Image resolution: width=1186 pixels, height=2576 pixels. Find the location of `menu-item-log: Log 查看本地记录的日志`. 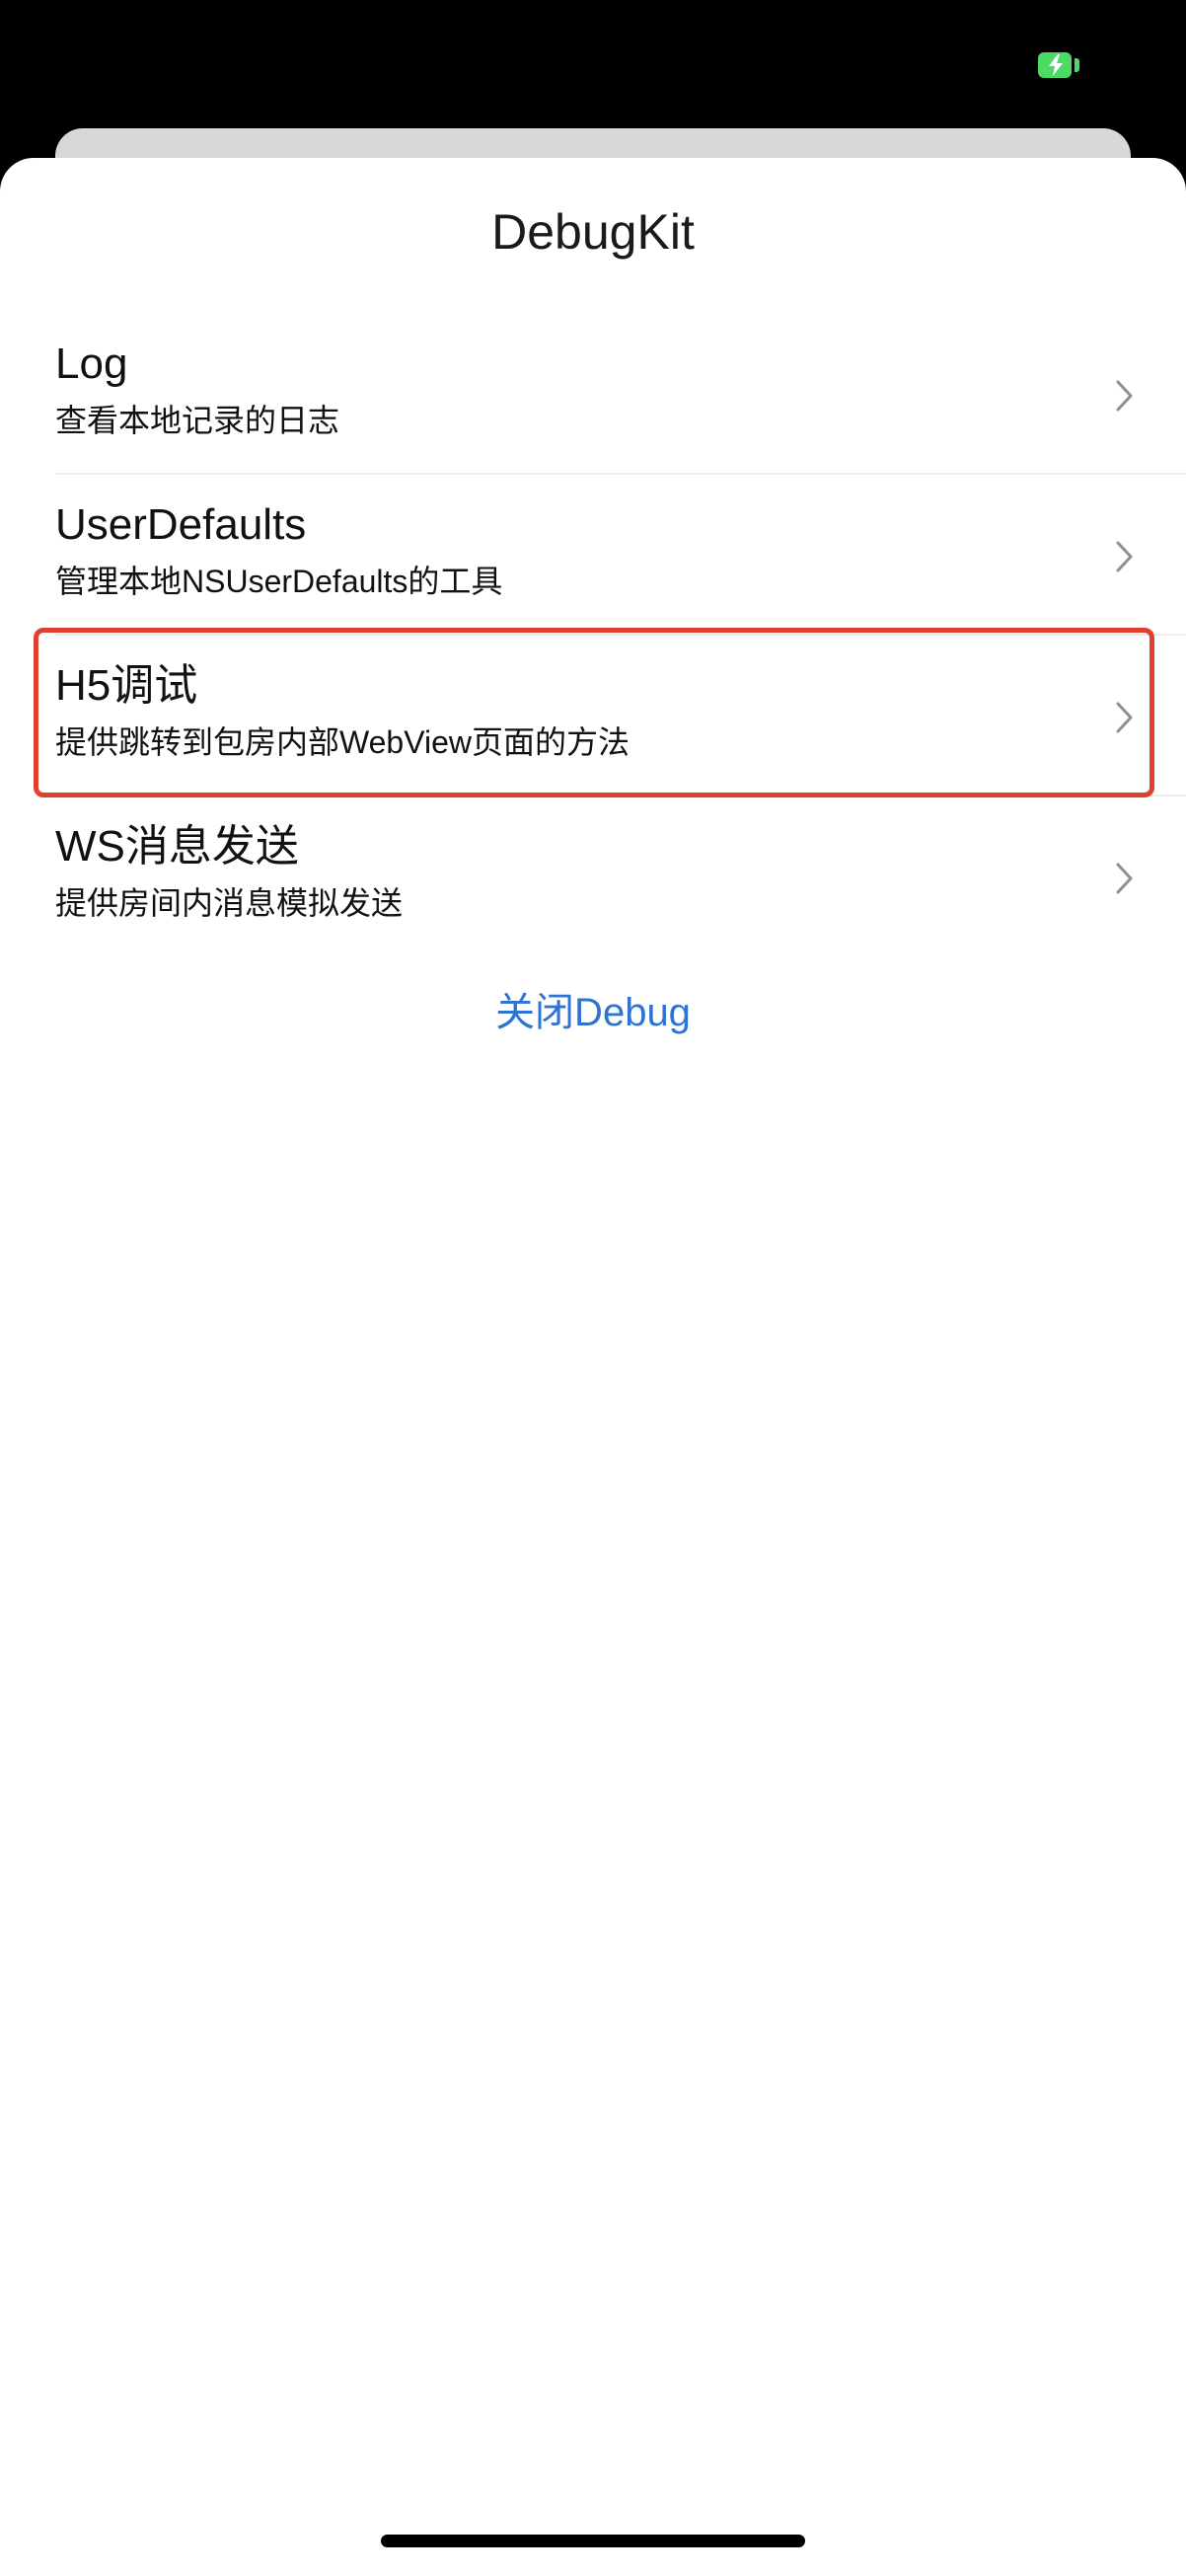

menu-item-log: Log 查看本地记录的日志 is located at coordinates (593, 394).